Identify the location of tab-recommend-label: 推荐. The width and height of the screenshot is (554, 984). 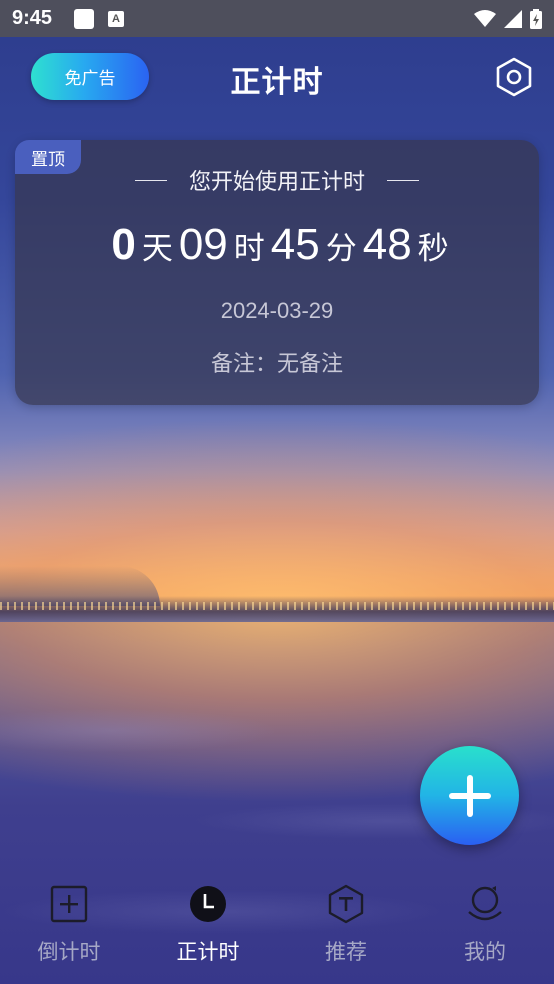
(346, 952).